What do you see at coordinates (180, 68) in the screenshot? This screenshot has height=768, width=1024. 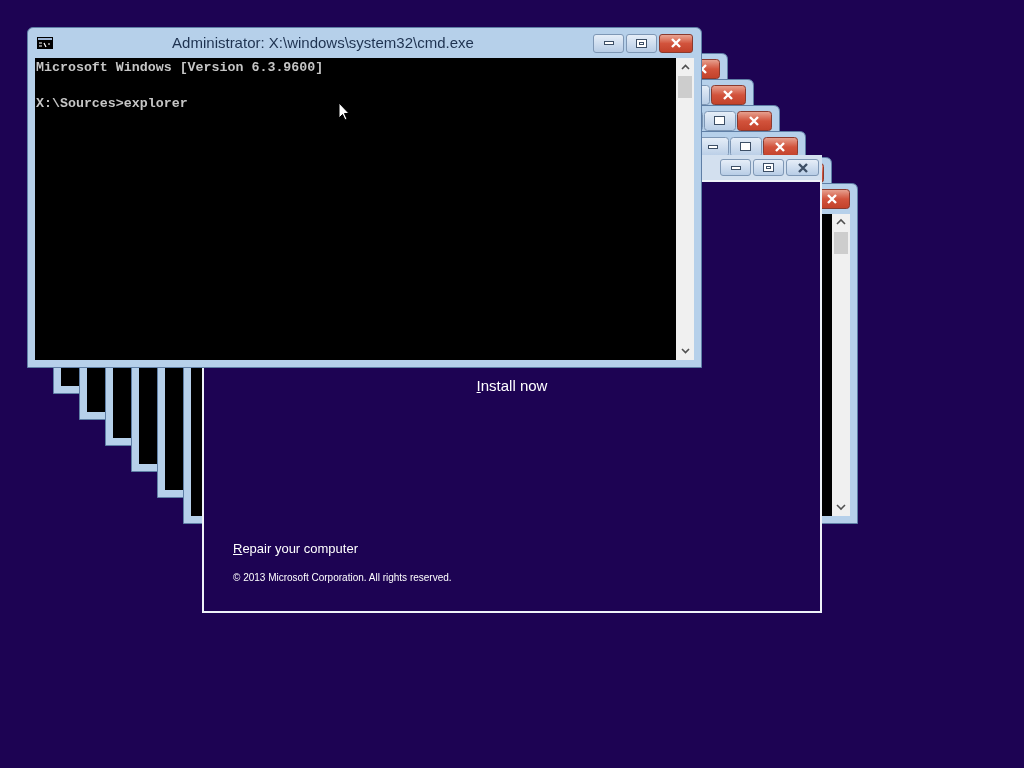 I see `console-line: Microsoft Windows [Version 6.3.9600]` at bounding box center [180, 68].